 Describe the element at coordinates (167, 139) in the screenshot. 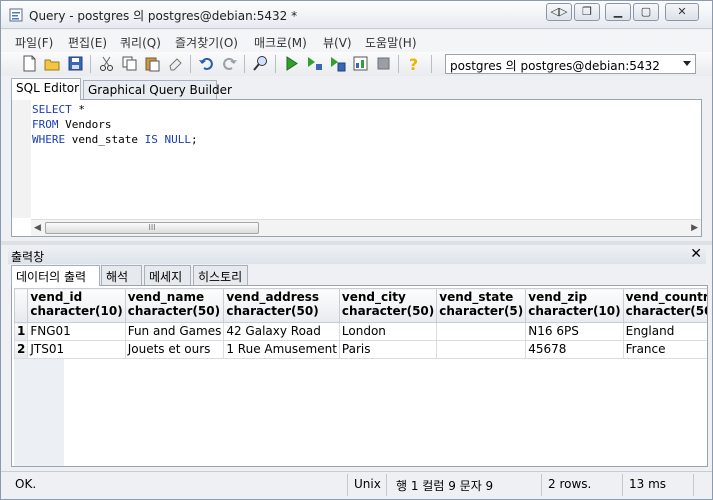

I see `sql-keyword: IS NULL` at that location.